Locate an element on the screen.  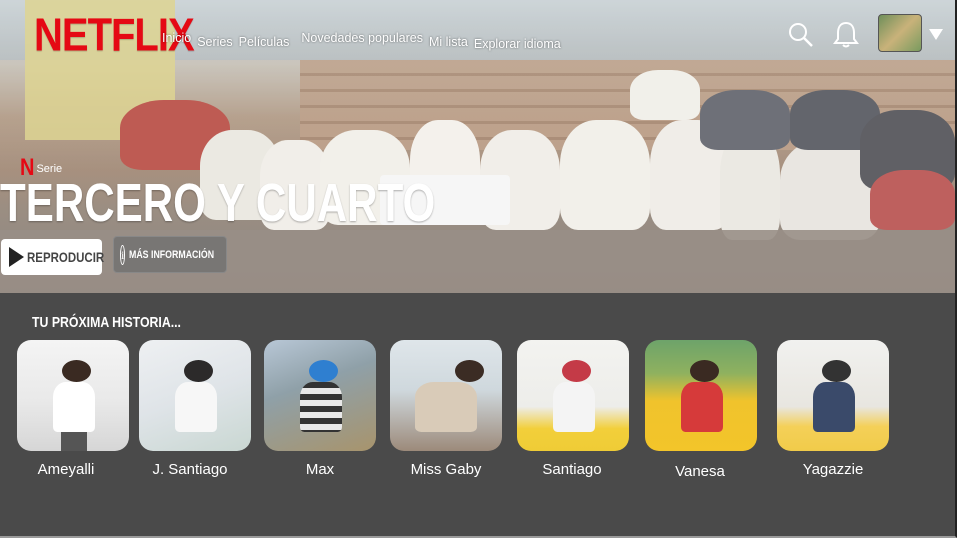
more-info-button-label: MÁS INFORMACIÓN is located at coordinates (172, 254).